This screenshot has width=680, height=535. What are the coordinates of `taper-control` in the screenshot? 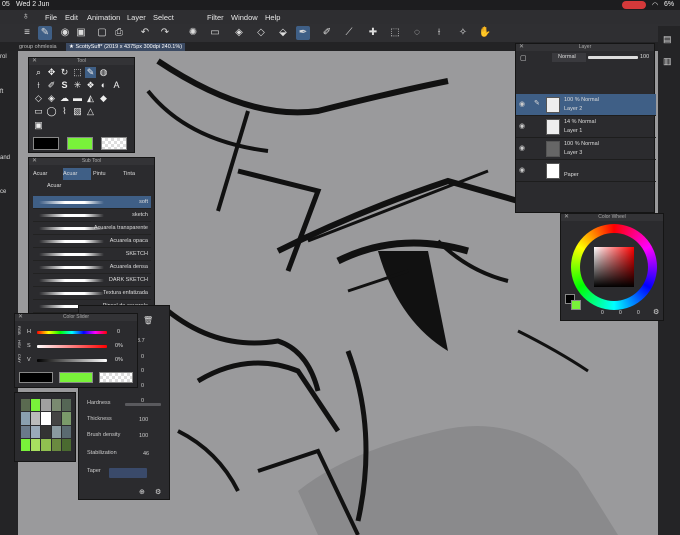 It's located at (128, 473).